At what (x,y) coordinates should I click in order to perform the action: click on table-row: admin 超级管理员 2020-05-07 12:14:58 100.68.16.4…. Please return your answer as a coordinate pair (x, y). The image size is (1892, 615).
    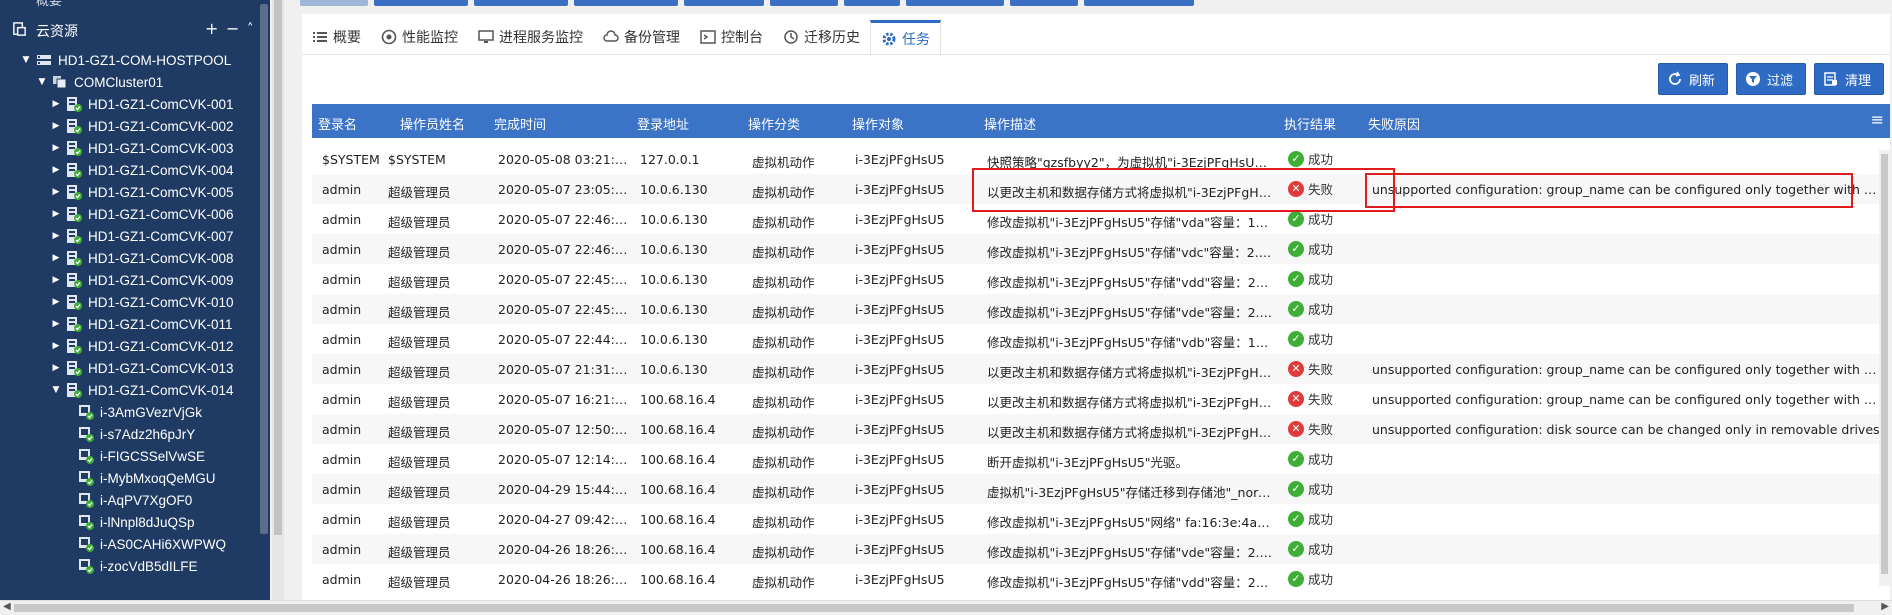
    Looking at the image, I should click on (1101, 459).